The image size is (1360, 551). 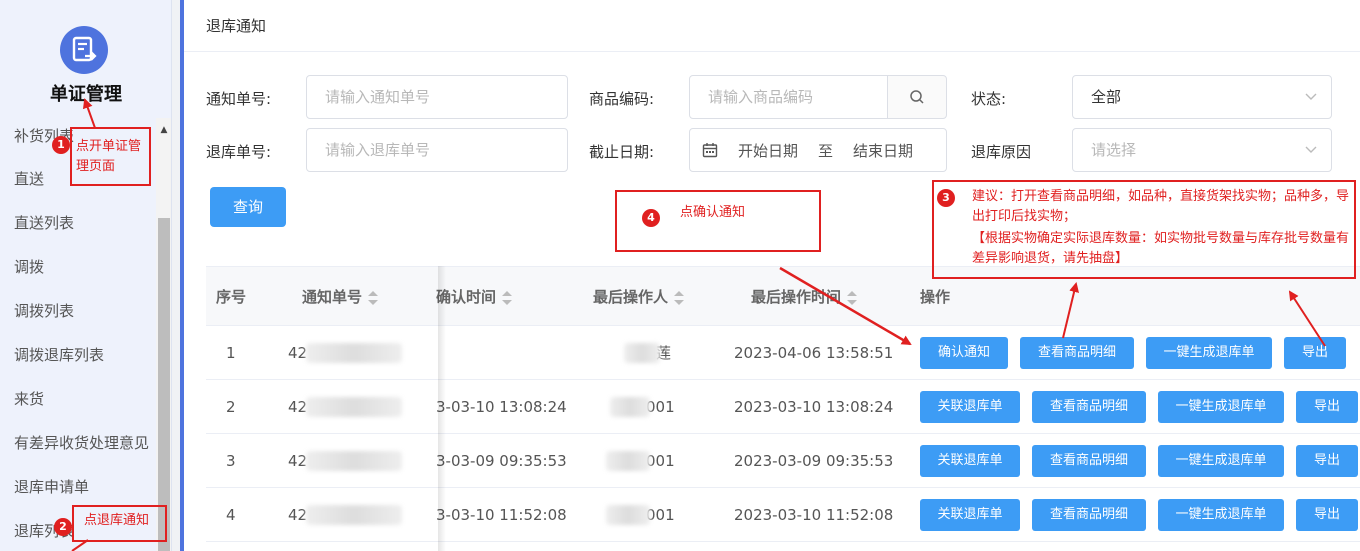 I want to click on product-code-label: 商品编码:, so click(x=622, y=99).